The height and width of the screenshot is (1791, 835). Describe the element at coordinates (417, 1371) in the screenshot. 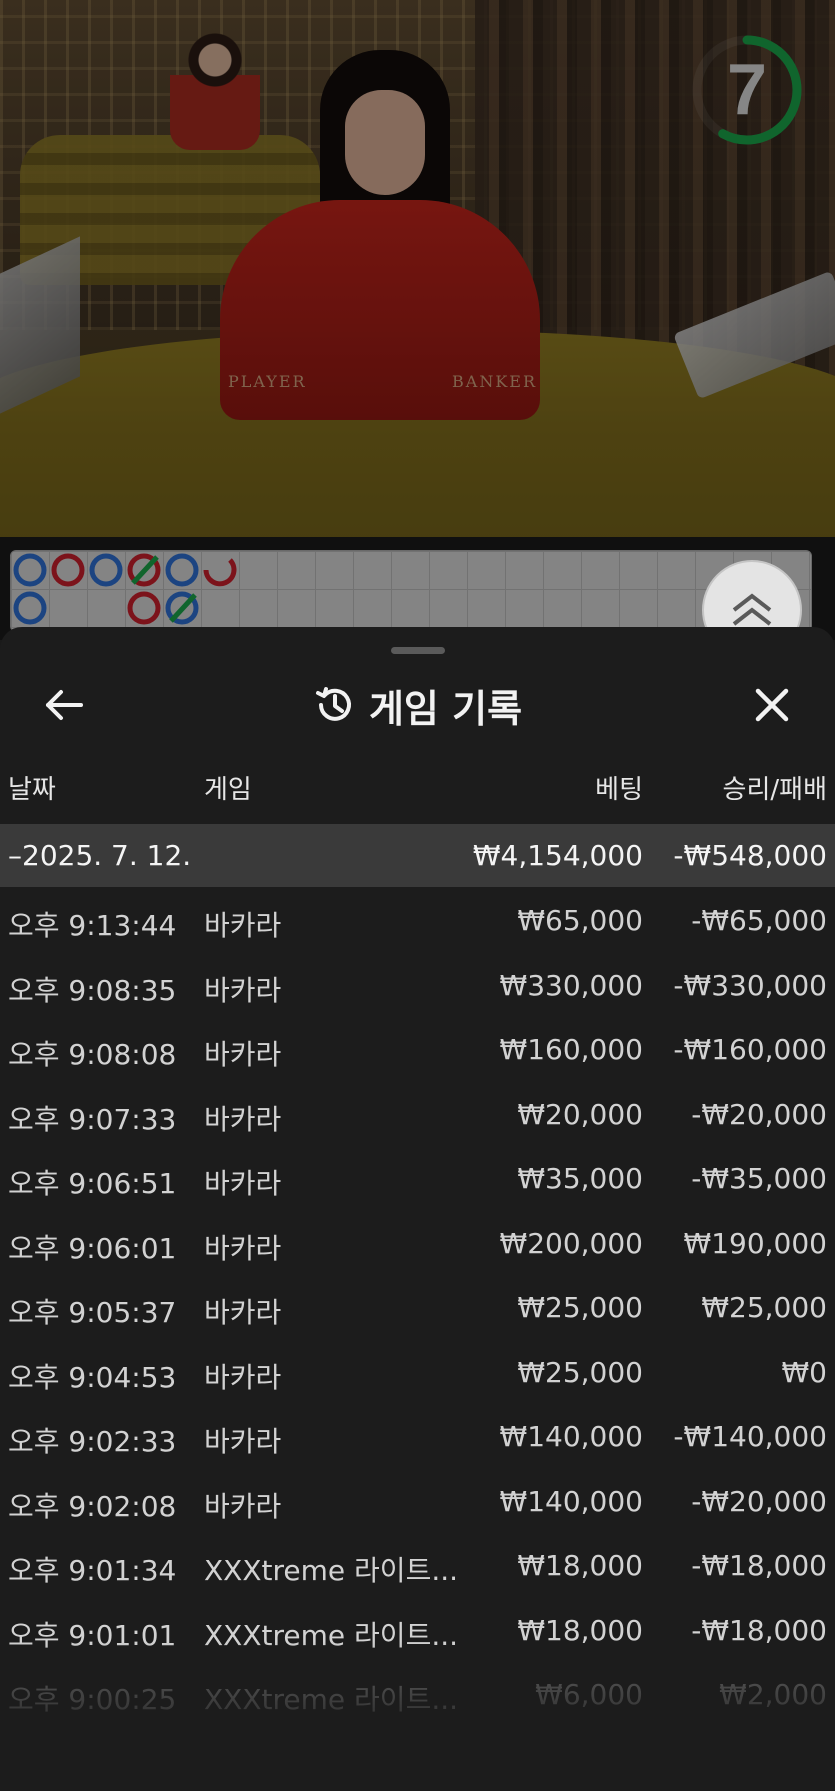

I see `history-row: 오후 9:04:53 바카라 ₩25,000 ₩0` at that location.